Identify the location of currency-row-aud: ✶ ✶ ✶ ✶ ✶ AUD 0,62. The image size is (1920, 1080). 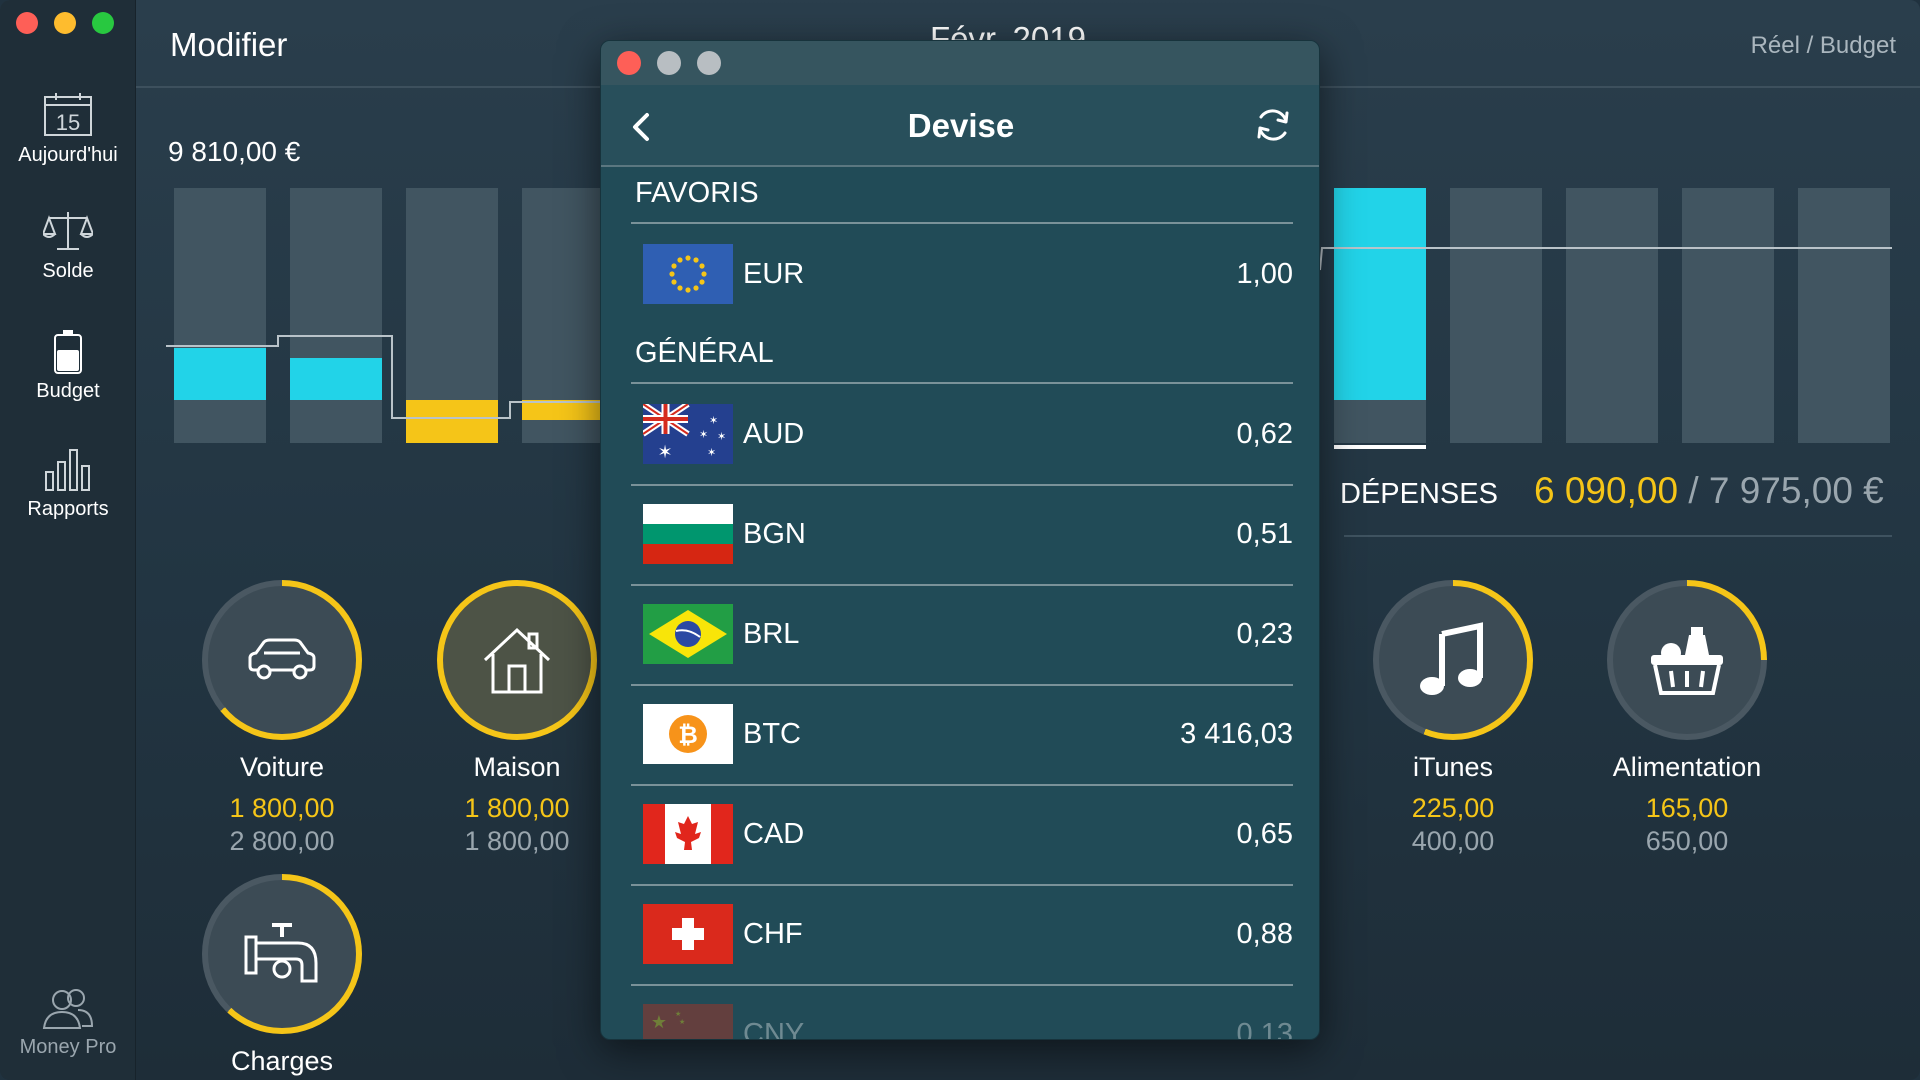
(962, 435).